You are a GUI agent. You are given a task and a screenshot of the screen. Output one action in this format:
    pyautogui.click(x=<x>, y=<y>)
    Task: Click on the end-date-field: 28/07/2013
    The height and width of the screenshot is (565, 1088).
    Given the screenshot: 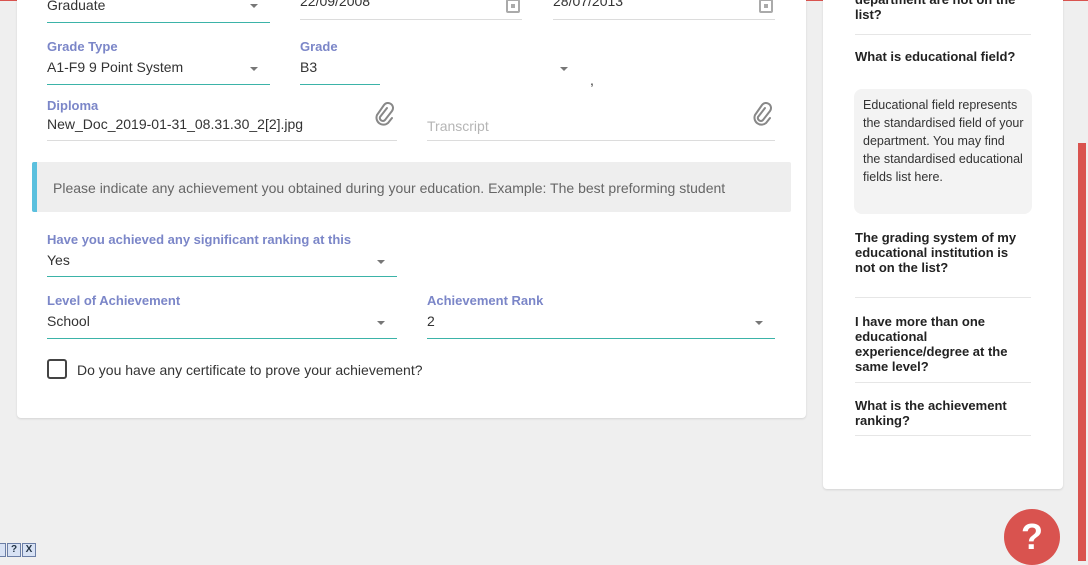 What is the action you would take?
    pyautogui.click(x=664, y=10)
    